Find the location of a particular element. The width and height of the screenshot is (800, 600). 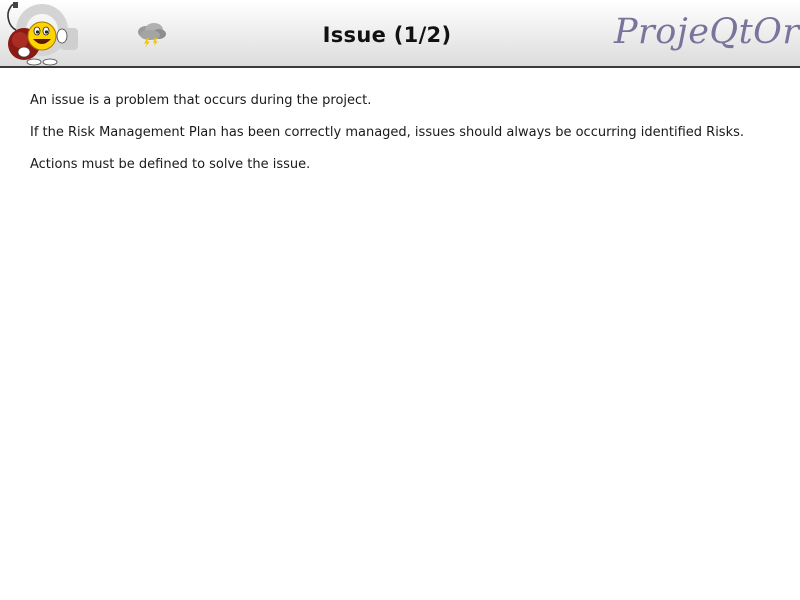

header-bar: Issue (1/2) ProjeQtOr is located at coordinates (400, 34).